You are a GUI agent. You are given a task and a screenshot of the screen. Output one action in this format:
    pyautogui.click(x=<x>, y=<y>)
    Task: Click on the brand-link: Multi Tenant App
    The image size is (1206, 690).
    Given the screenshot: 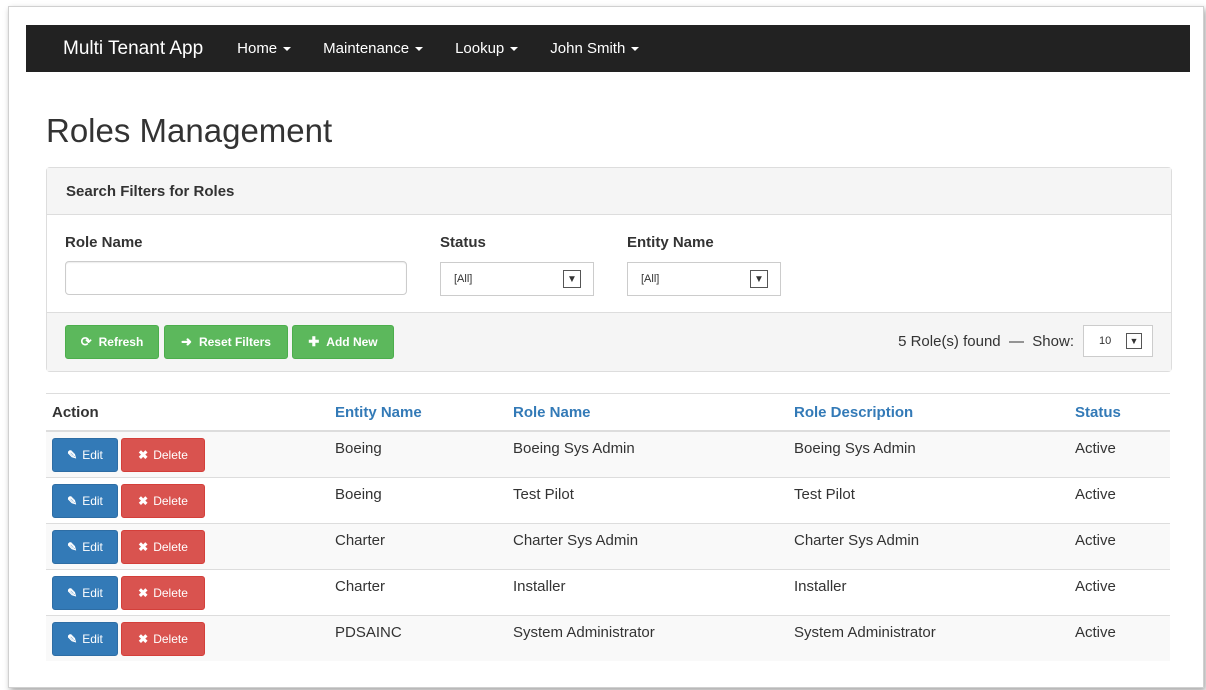 What is the action you would take?
    pyautogui.click(x=133, y=49)
    